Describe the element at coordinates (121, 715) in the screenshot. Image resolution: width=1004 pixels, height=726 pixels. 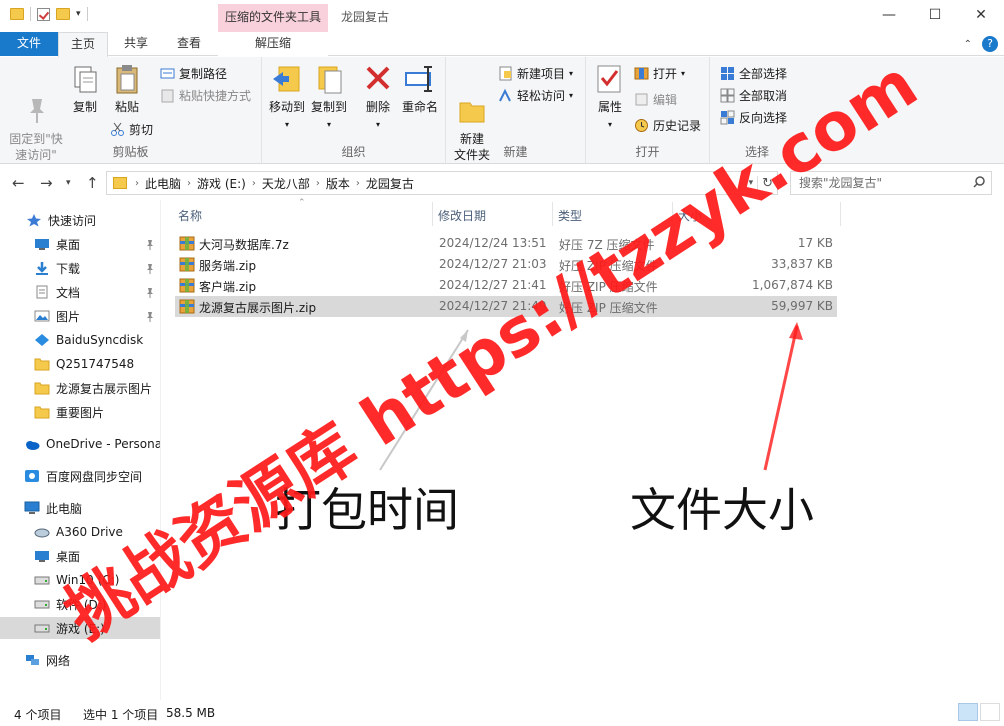
I see `status-selected: 选中 1 个项目` at that location.